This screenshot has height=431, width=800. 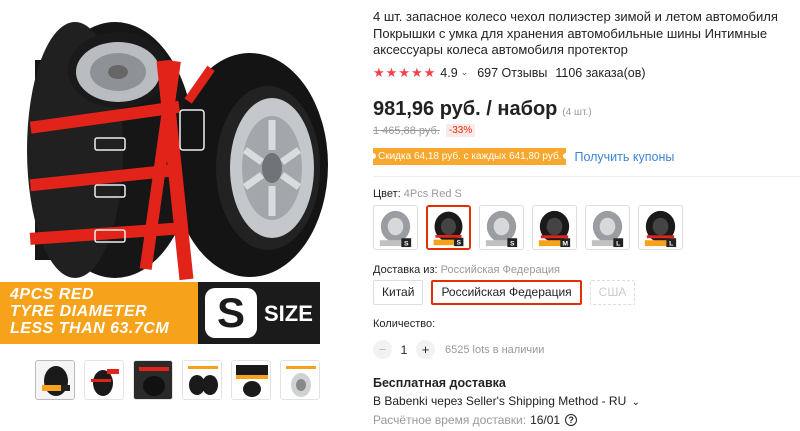 What do you see at coordinates (450, 420) in the screenshot?
I see `eta-label: Расчётное время доставки:` at bounding box center [450, 420].